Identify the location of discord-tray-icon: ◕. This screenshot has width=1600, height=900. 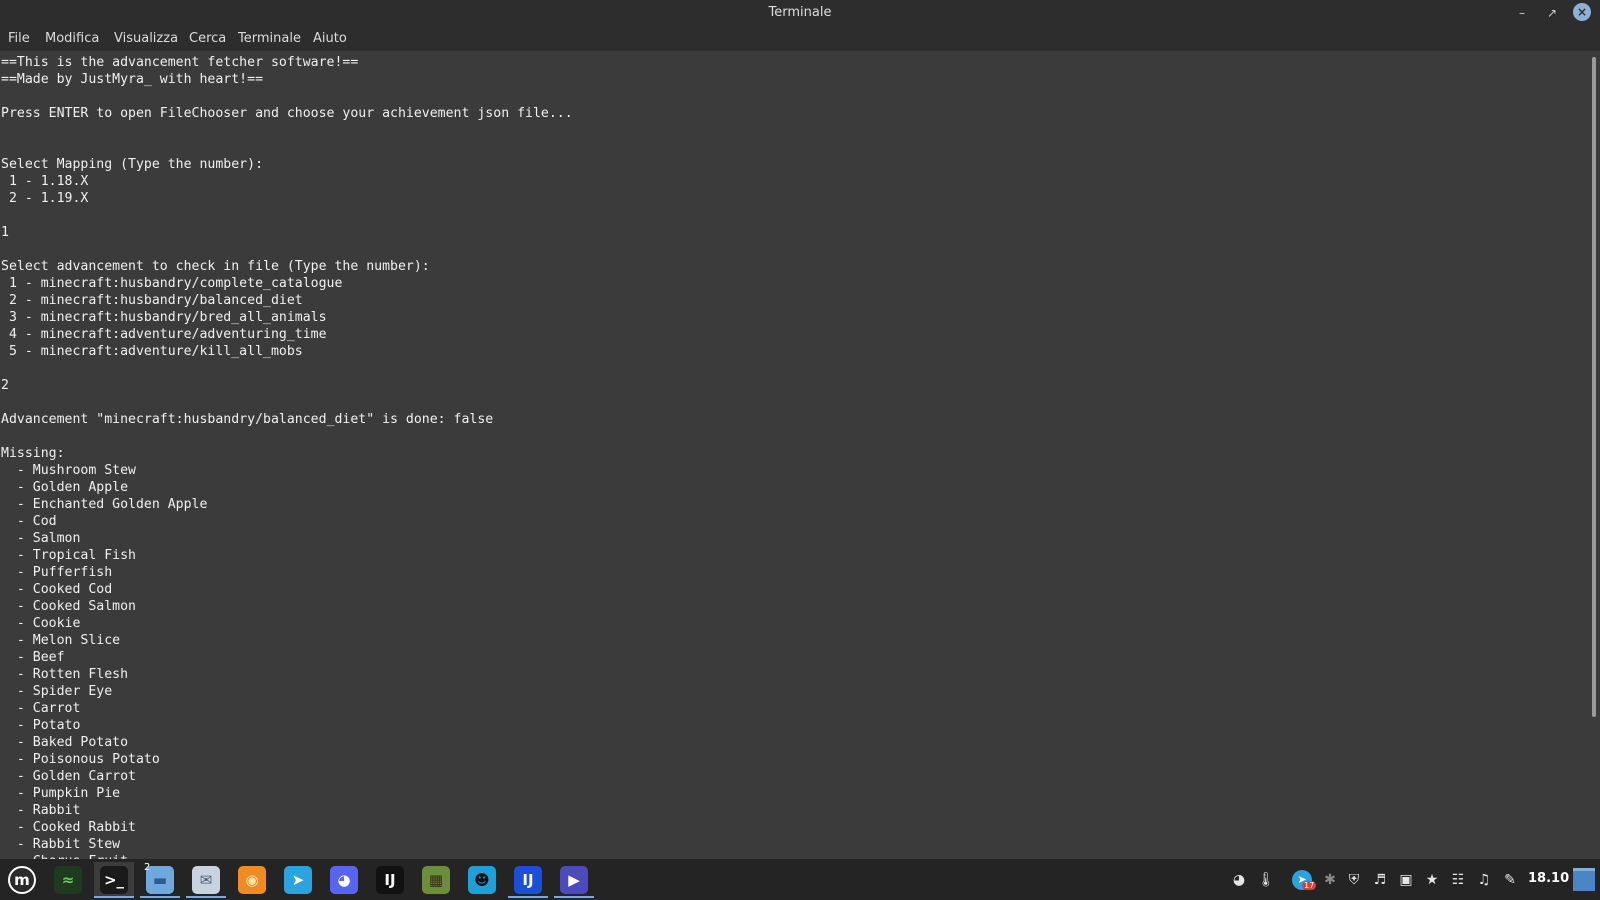
(1239, 879).